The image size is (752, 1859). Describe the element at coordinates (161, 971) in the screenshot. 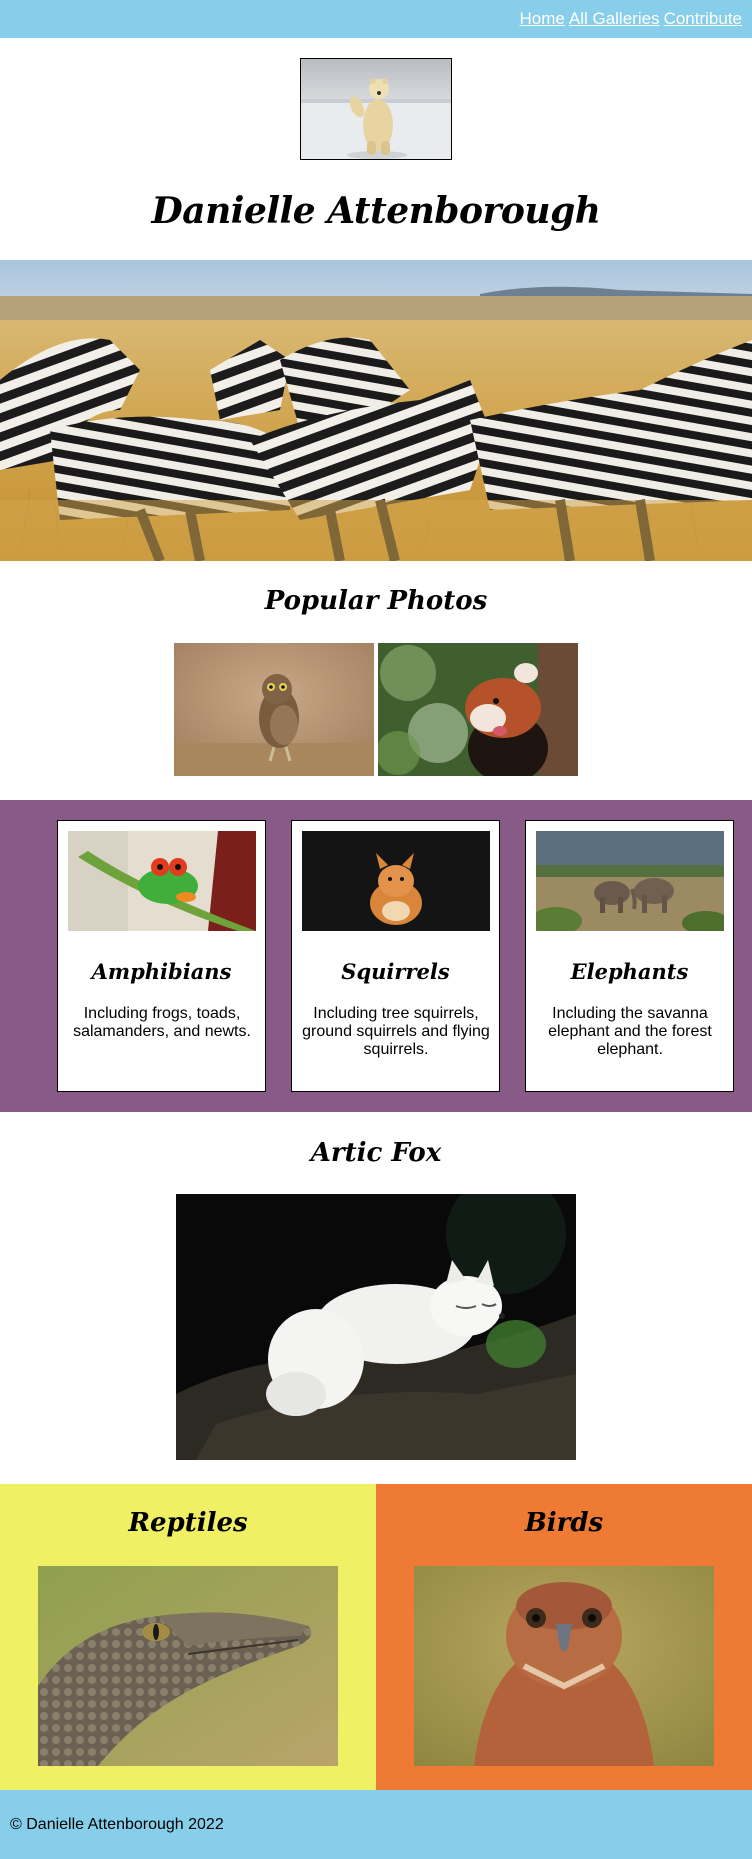

I see `card-title: Amphibians` at that location.